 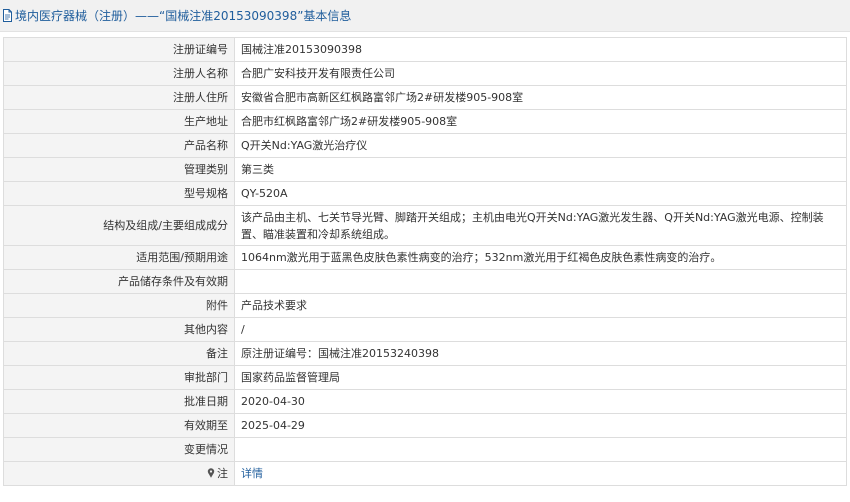 What do you see at coordinates (119, 121) in the screenshot?
I see `row-label: 生产地址` at bounding box center [119, 121].